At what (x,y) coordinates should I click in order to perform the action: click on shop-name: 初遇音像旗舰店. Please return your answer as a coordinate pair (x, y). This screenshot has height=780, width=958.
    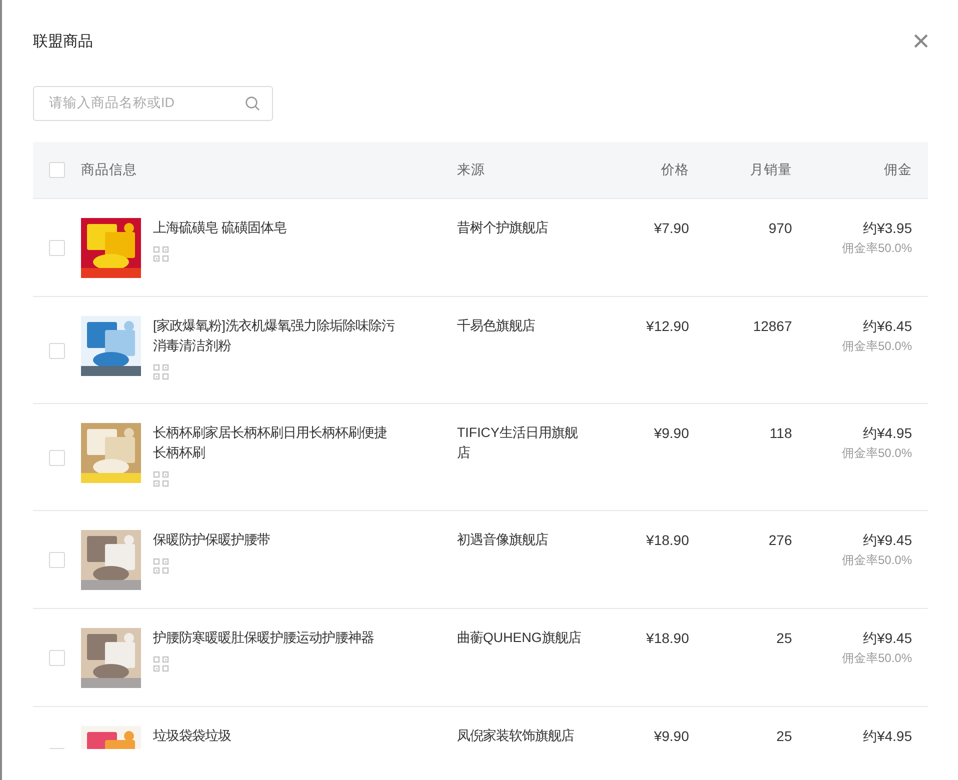
    Looking at the image, I should click on (503, 540).